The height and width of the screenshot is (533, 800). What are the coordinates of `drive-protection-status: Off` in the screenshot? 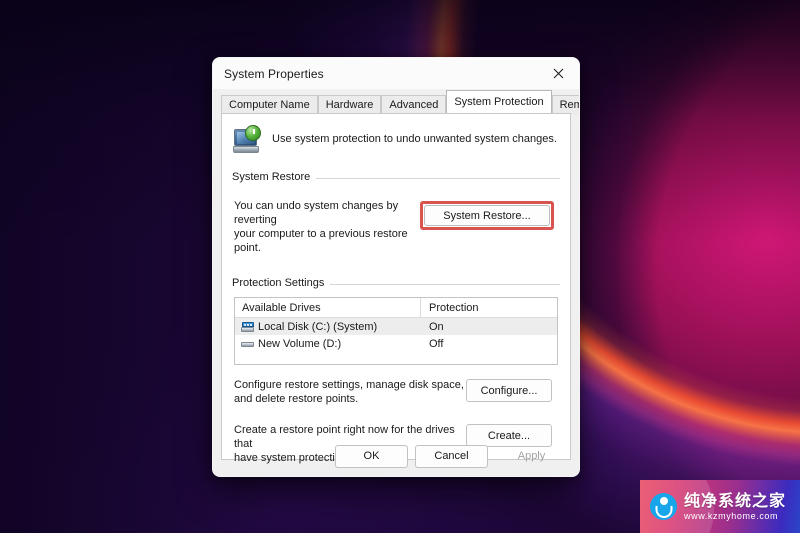 It's located at (436, 343).